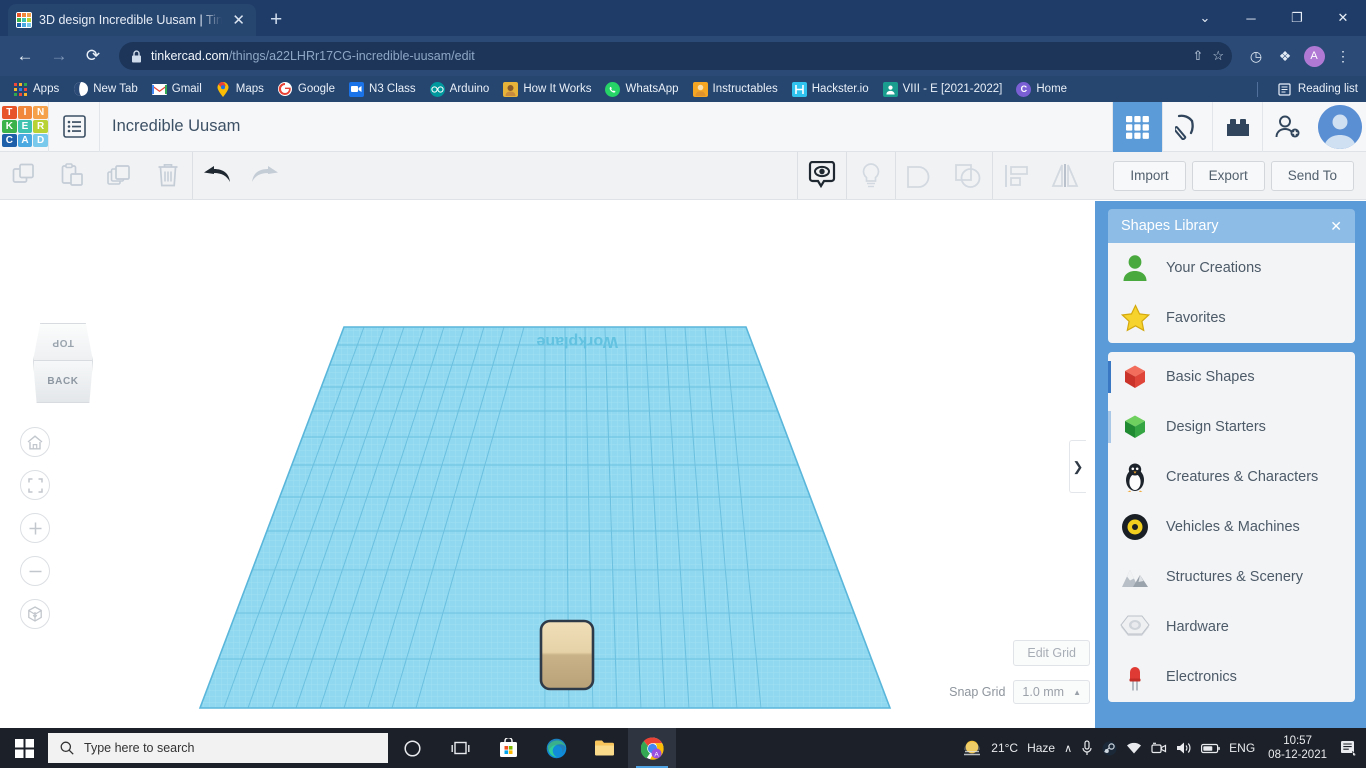  Describe the element at coordinates (1149, 175) in the screenshot. I see `import-button: Import` at that location.